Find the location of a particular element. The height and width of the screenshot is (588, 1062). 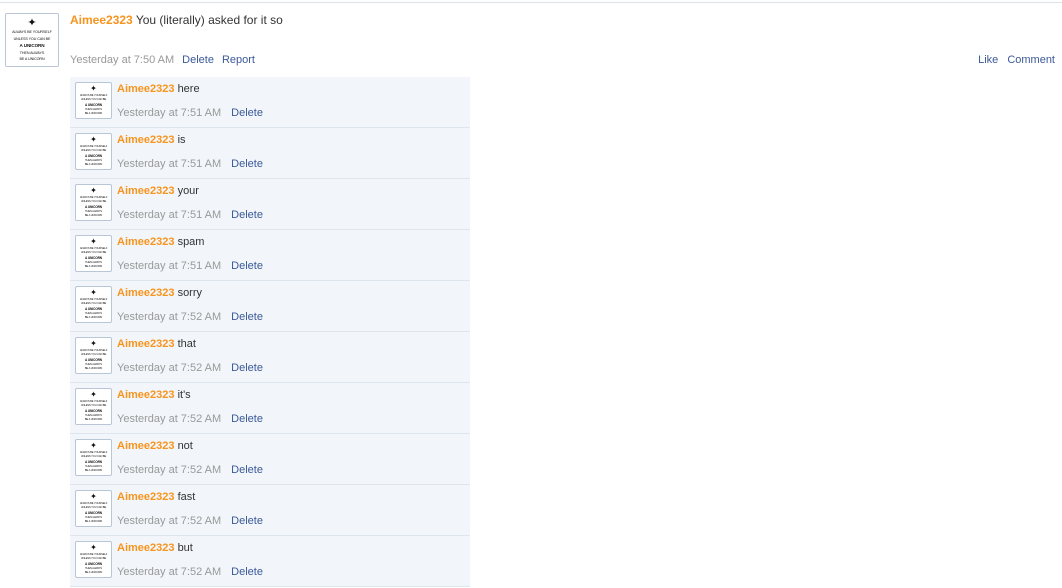

like-link: Like is located at coordinates (988, 60).